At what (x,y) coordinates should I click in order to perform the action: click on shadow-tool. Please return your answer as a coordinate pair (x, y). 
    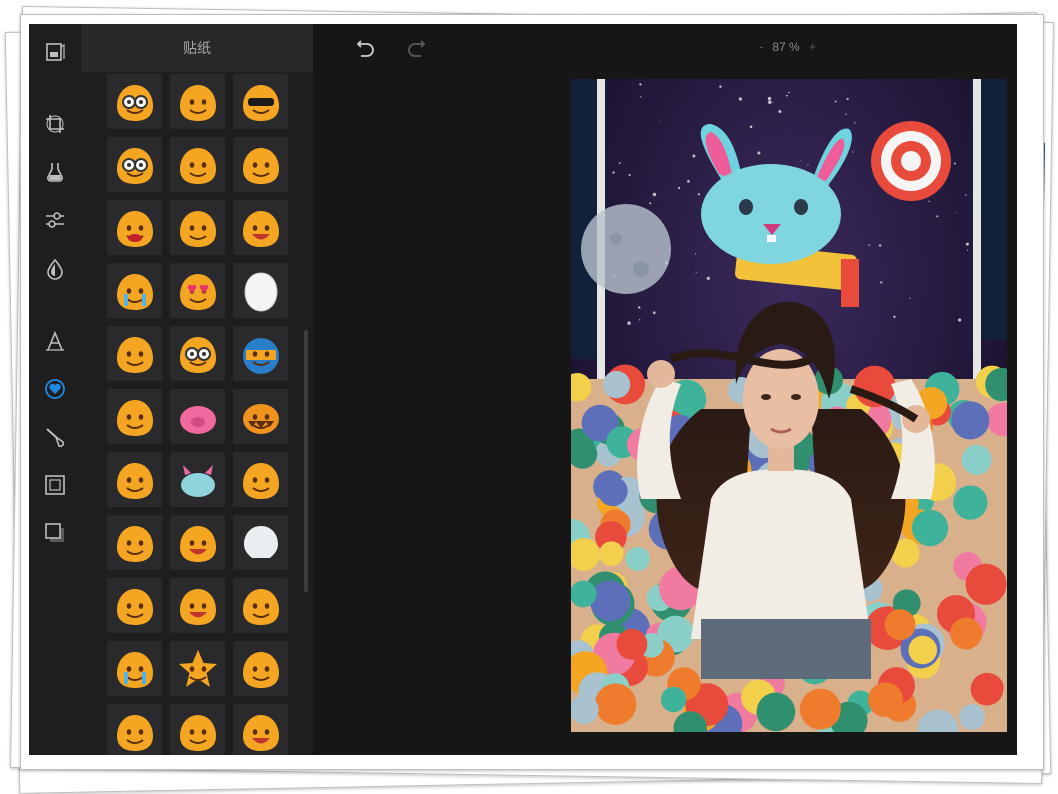
    Looking at the image, I should click on (55, 533).